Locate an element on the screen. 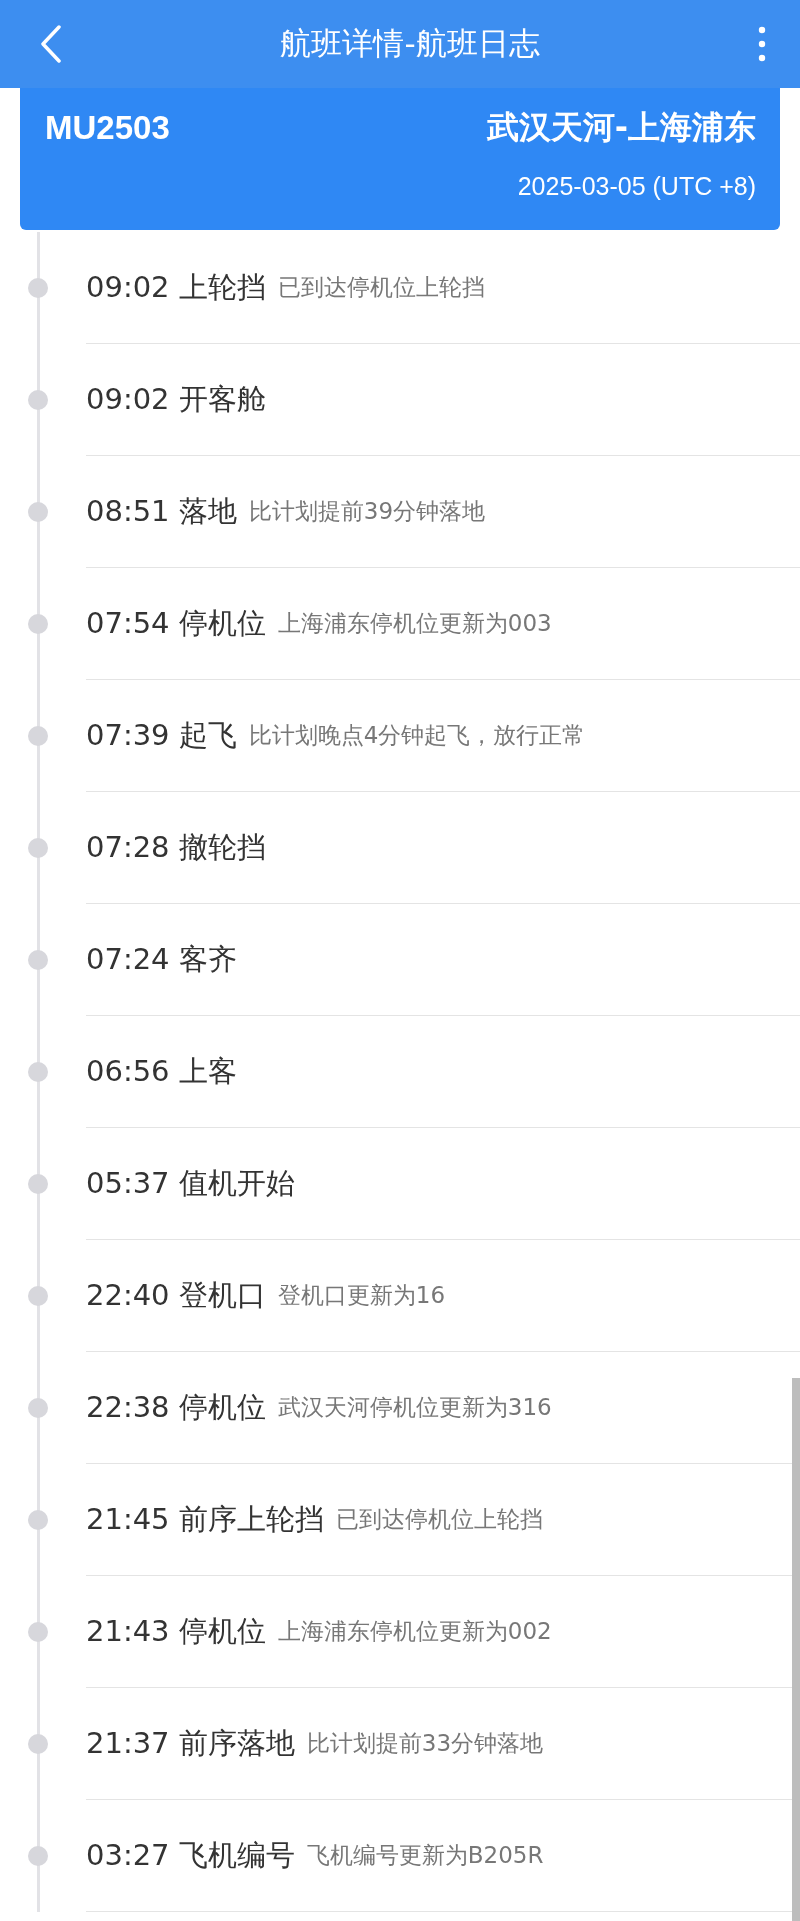 The height and width of the screenshot is (1921, 800). event-title: 06:56 上客 is located at coordinates (161, 1071).